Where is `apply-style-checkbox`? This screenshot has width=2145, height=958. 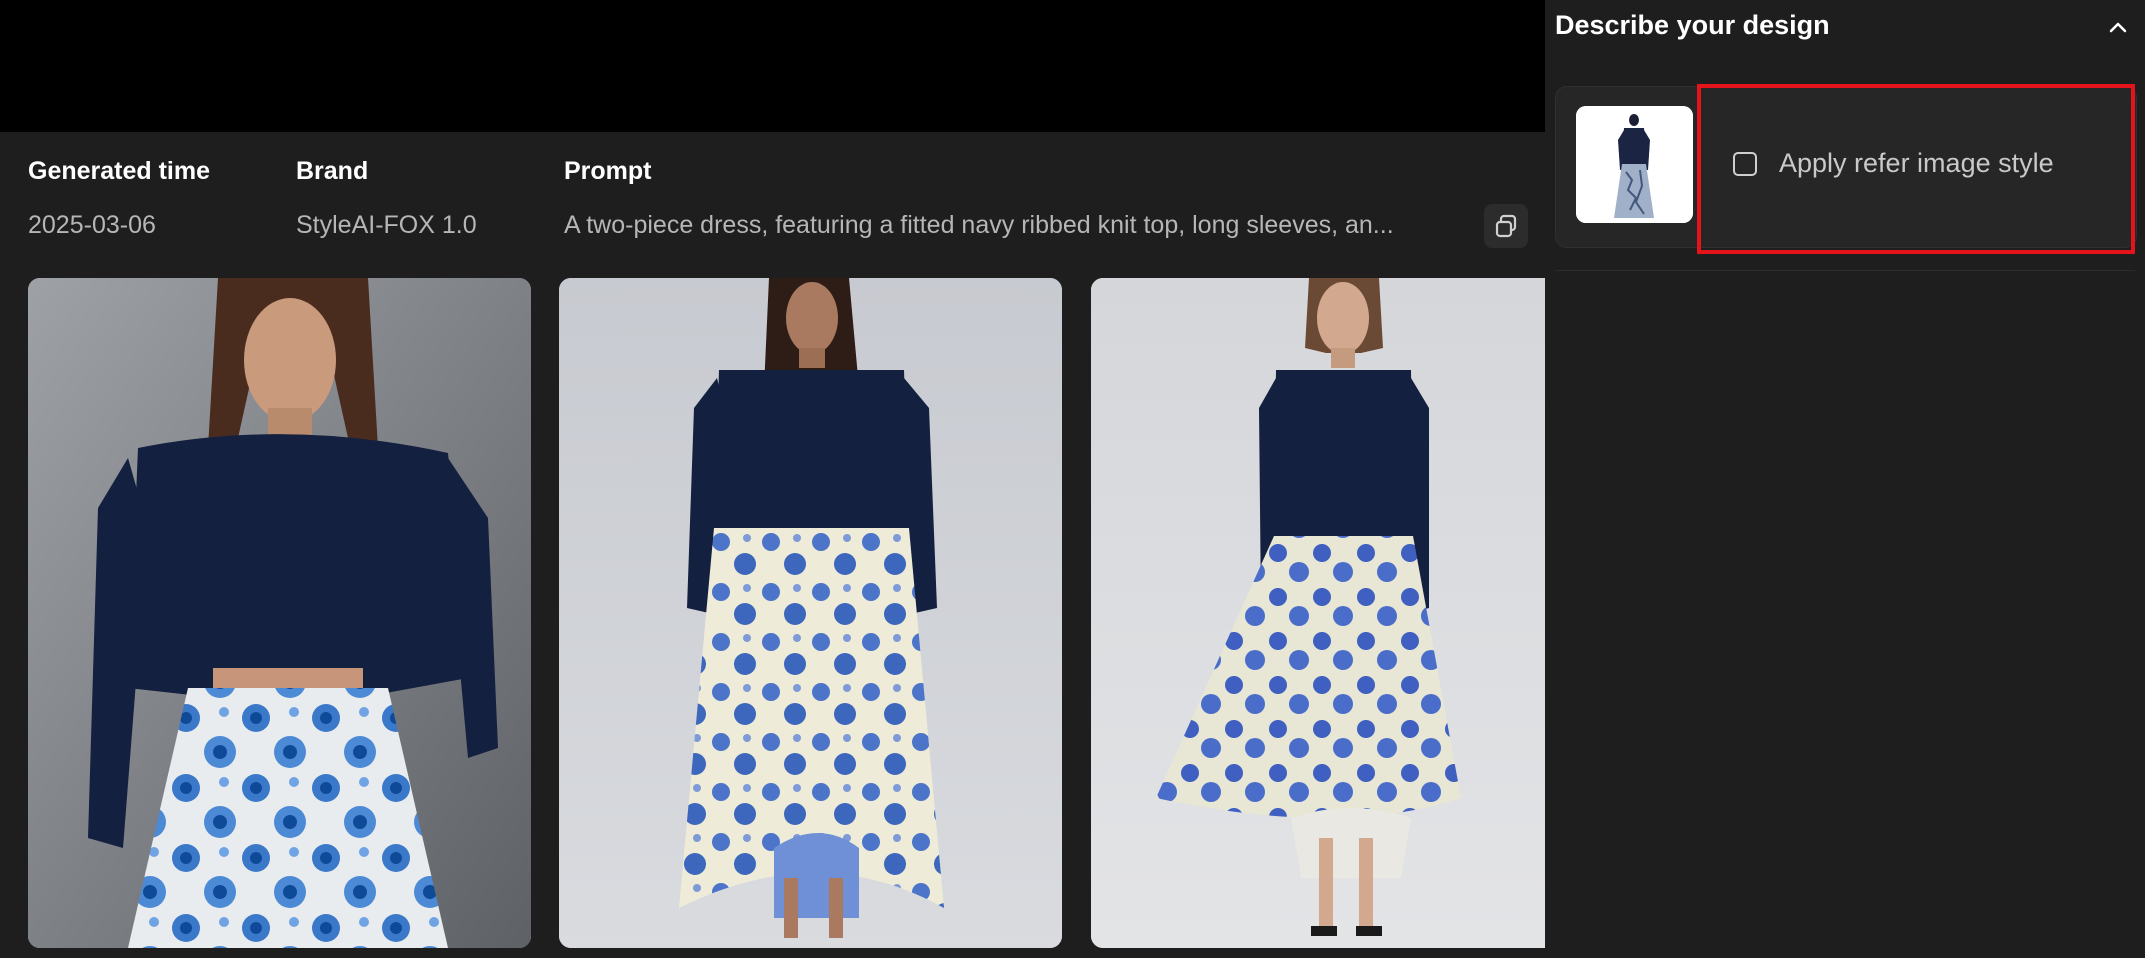
apply-style-checkbox is located at coordinates (1745, 164).